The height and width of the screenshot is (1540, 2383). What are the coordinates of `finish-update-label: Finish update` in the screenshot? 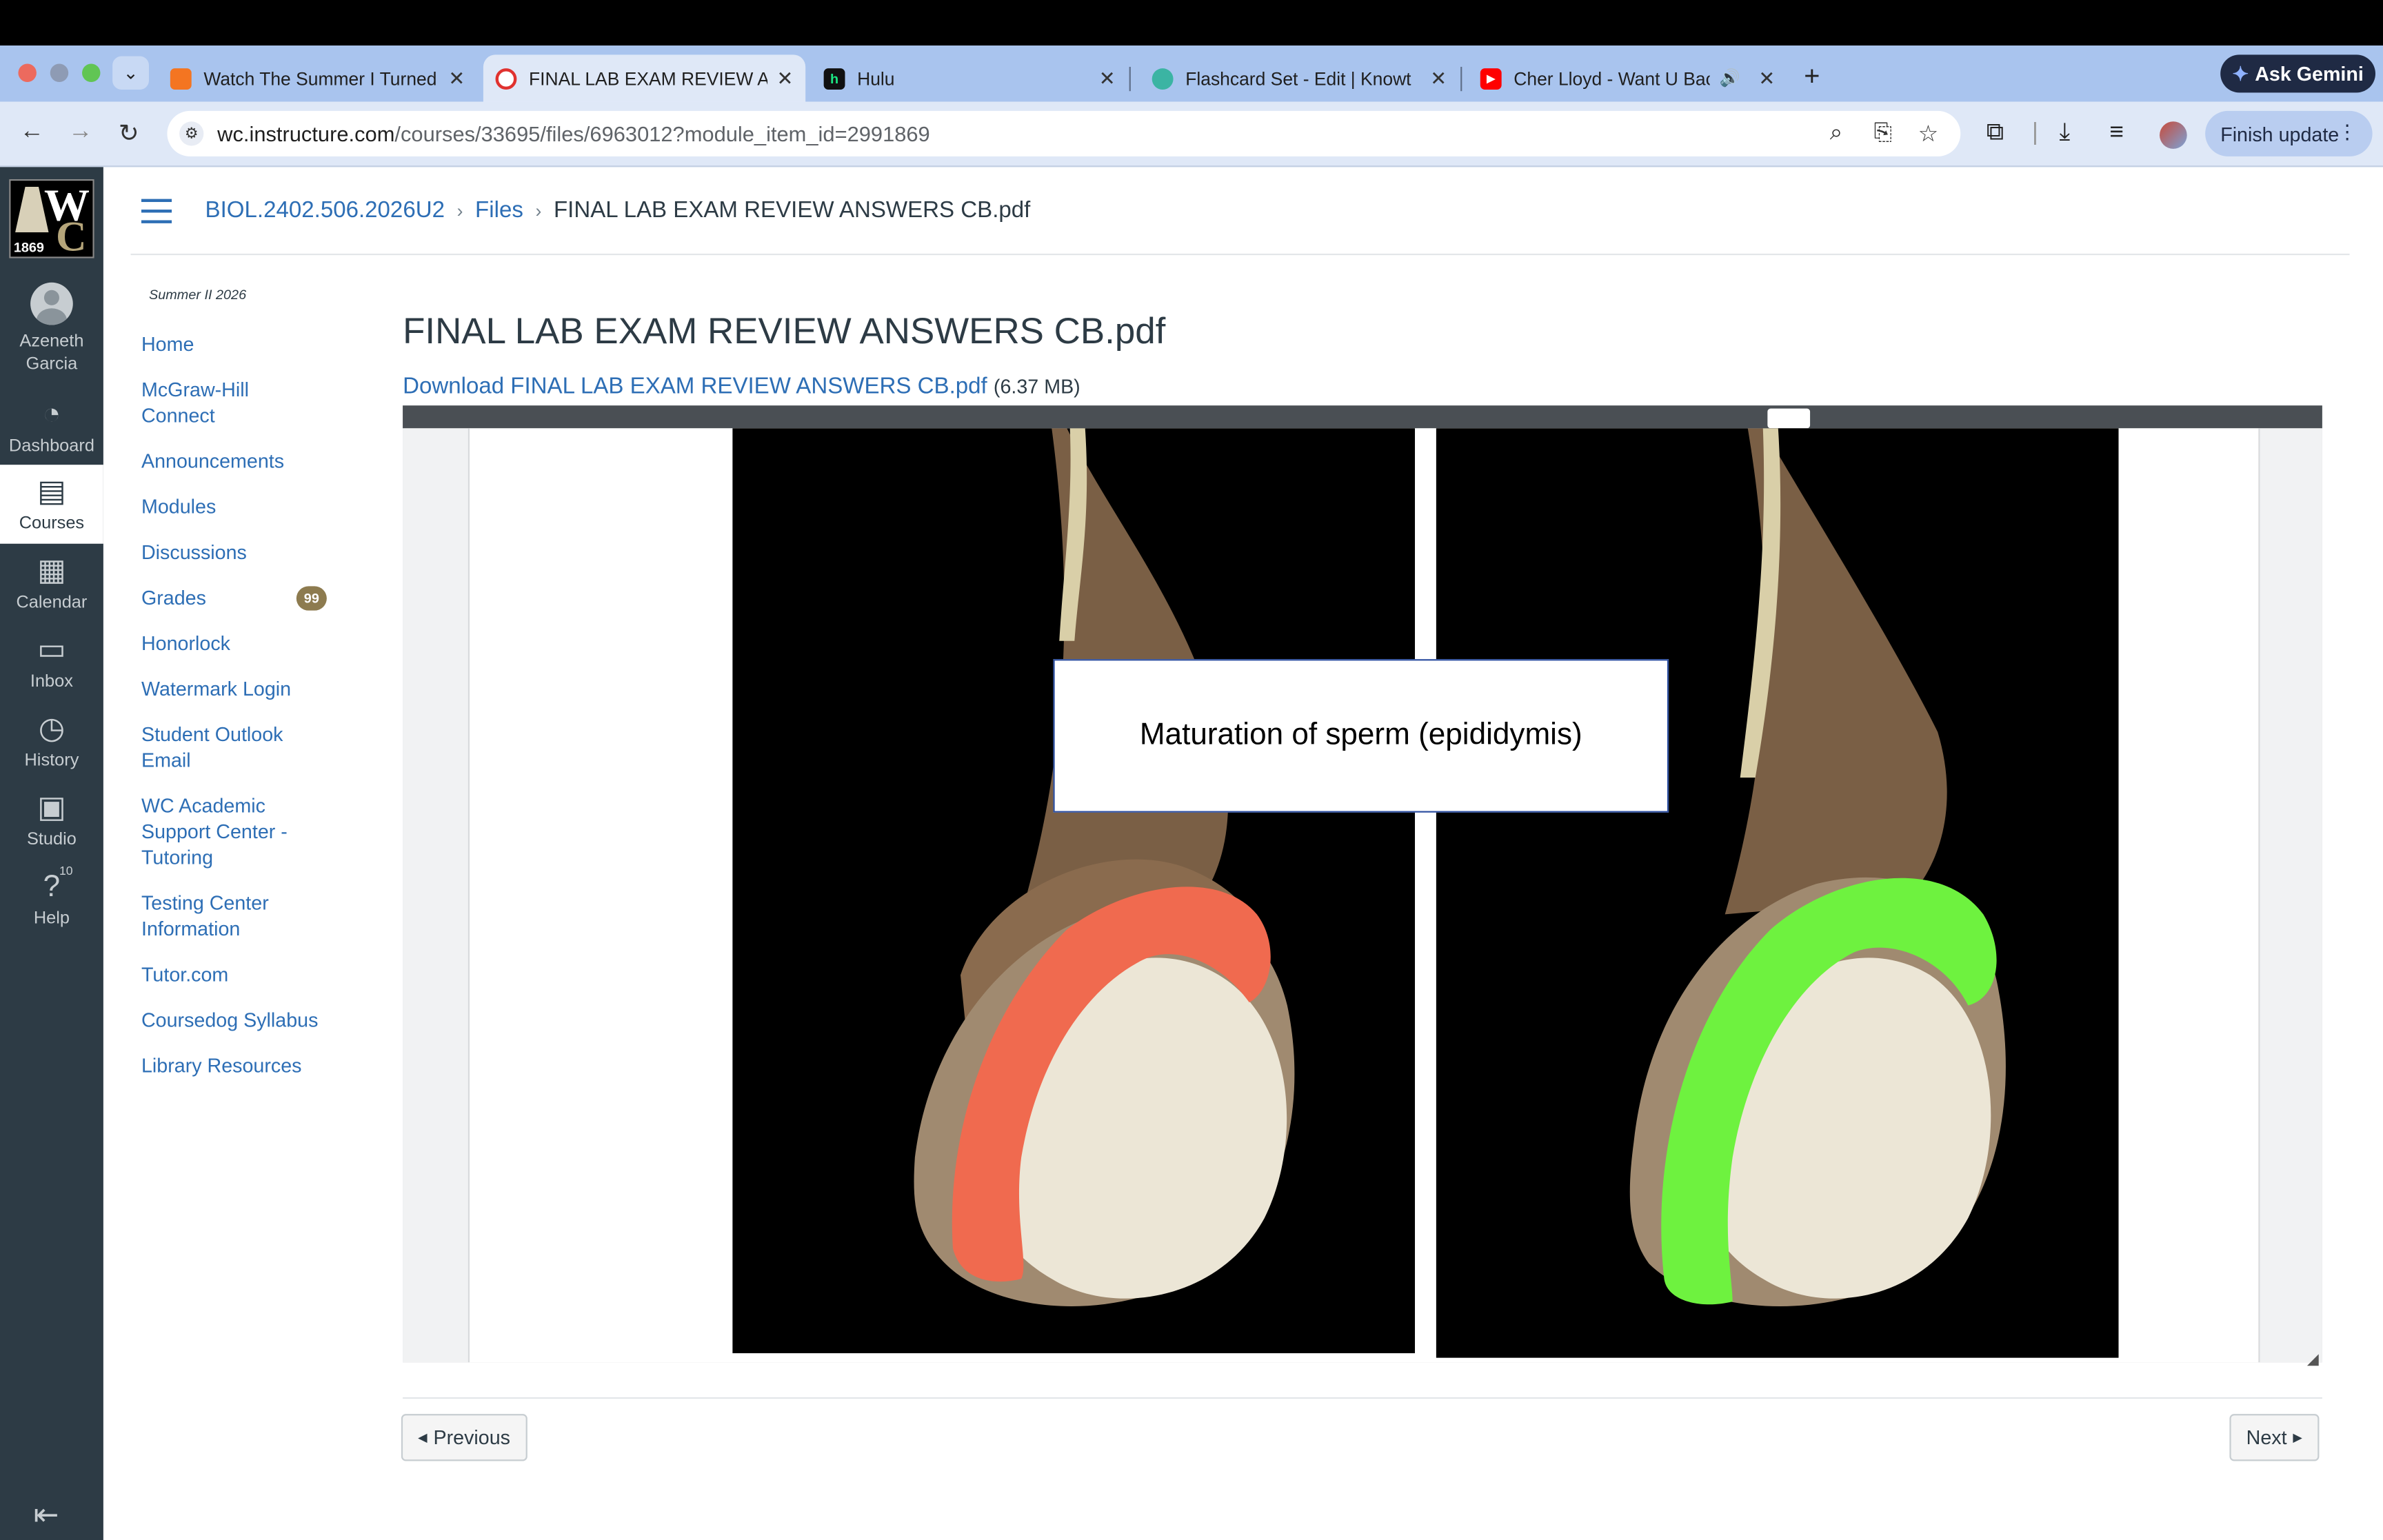 It's located at (2280, 134).